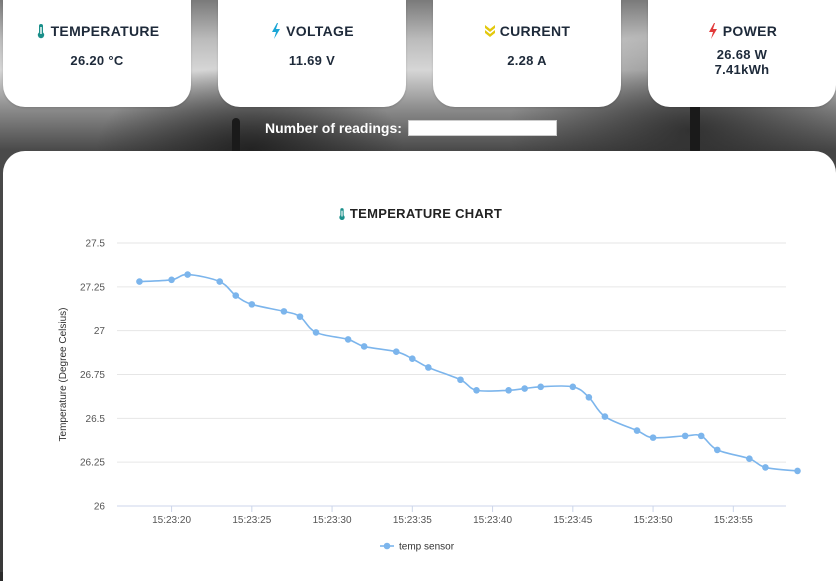 The height and width of the screenshot is (581, 836). I want to click on y-tick-label: 26, so click(100, 507).